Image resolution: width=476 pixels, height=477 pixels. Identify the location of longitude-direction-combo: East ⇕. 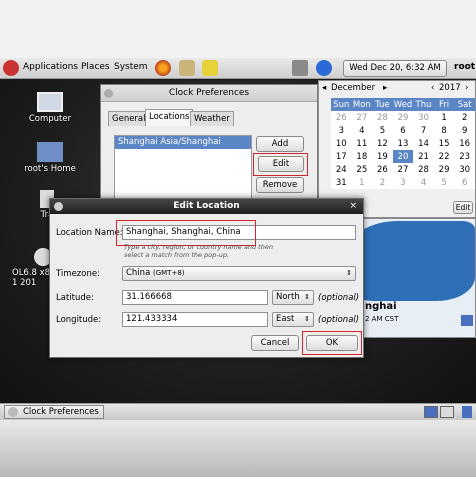
(293, 319).